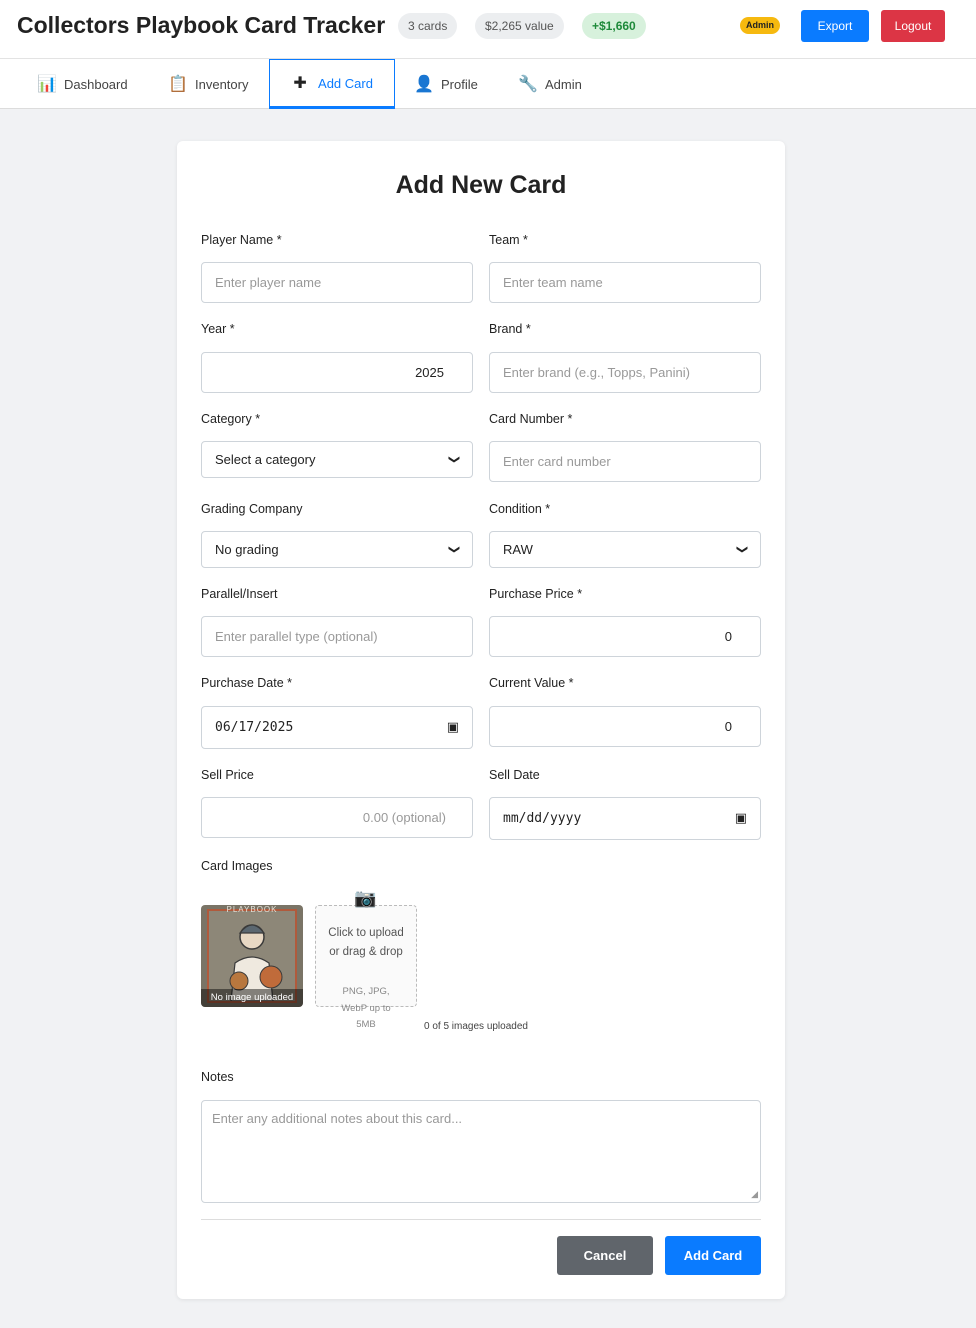 The image size is (976, 1328). I want to click on sell-price-input: 0.00 (optional), so click(337, 817).